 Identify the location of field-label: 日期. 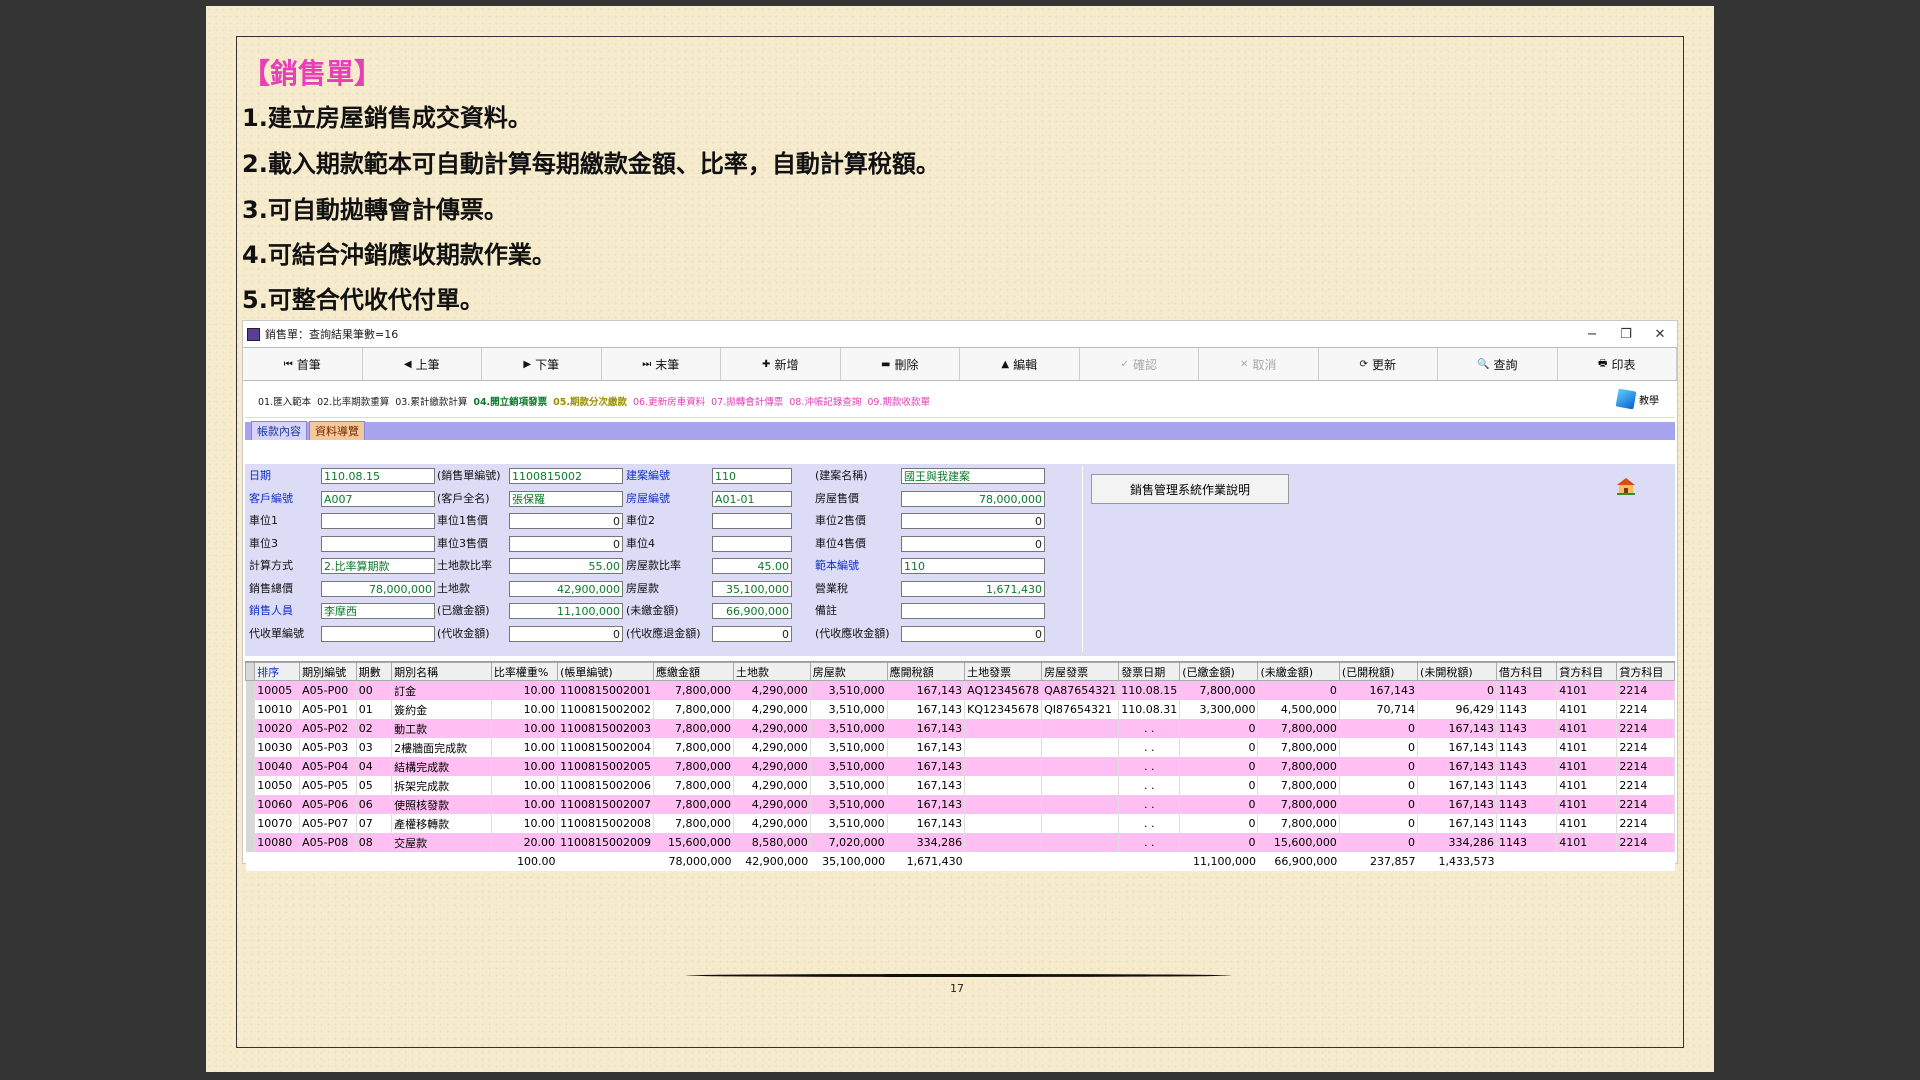
(283, 476).